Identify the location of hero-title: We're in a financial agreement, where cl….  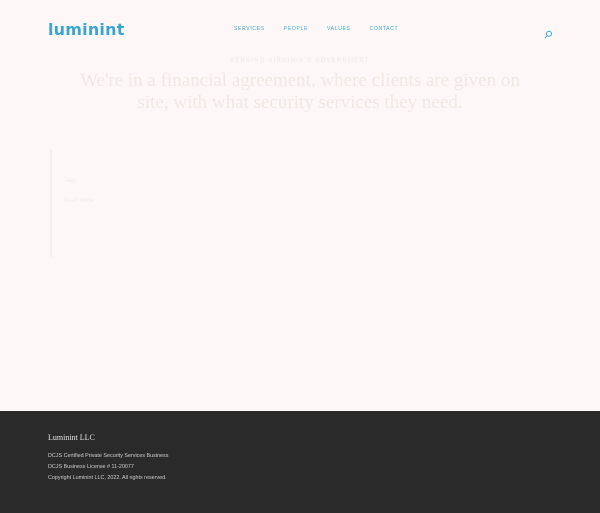
(300, 91).